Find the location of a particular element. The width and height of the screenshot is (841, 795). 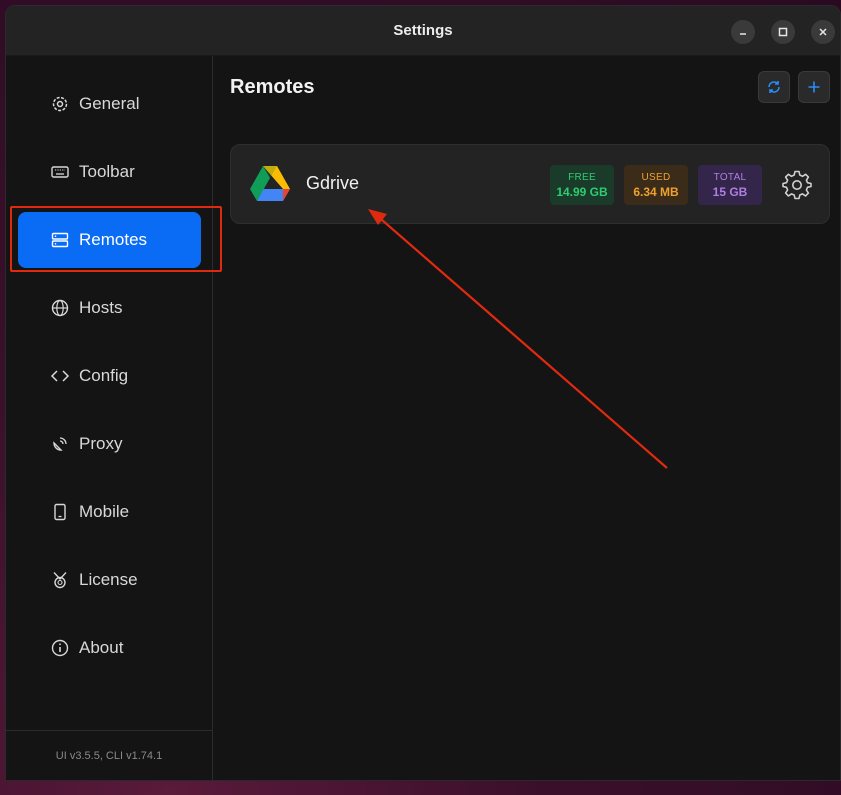

sidebar-item-hosts: Hosts is located at coordinates (109, 308).